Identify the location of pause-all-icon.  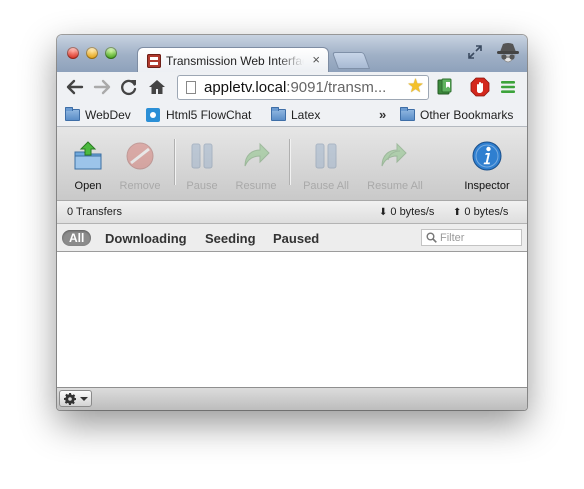
(326, 156).